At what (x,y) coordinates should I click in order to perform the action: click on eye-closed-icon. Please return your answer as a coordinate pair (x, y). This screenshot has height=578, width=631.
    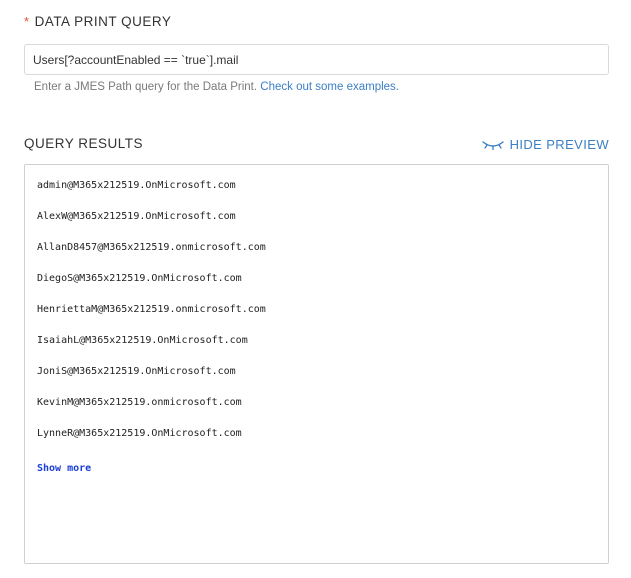
    Looking at the image, I should click on (492, 145).